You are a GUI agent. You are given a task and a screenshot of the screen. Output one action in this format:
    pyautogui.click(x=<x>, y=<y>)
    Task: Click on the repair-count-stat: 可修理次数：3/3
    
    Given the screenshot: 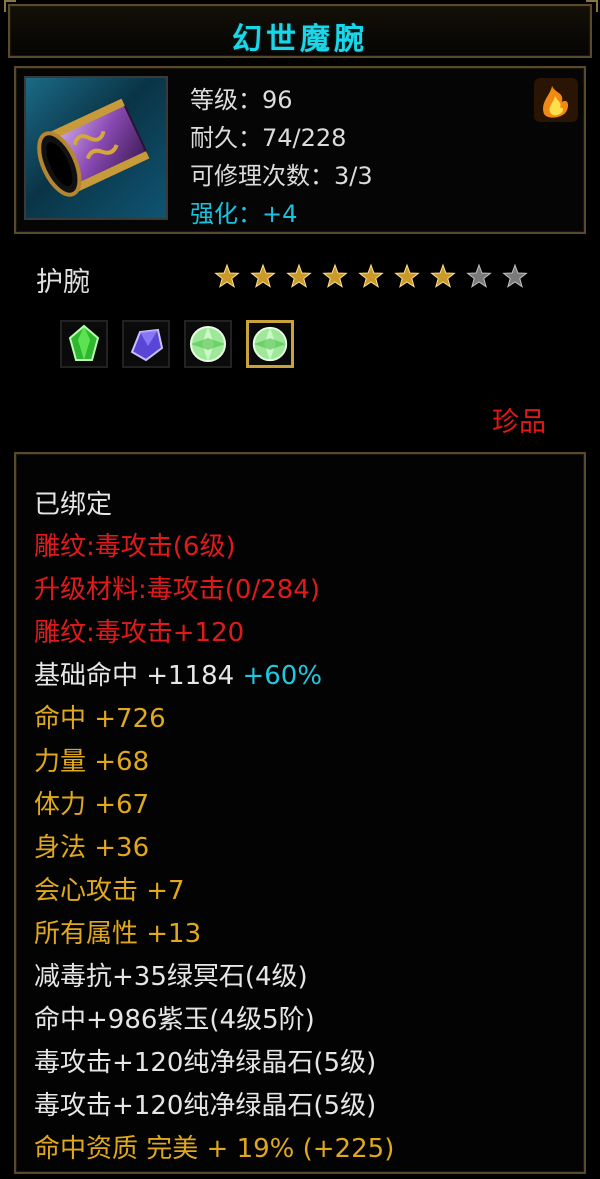 What is the action you would take?
    pyautogui.click(x=281, y=176)
    